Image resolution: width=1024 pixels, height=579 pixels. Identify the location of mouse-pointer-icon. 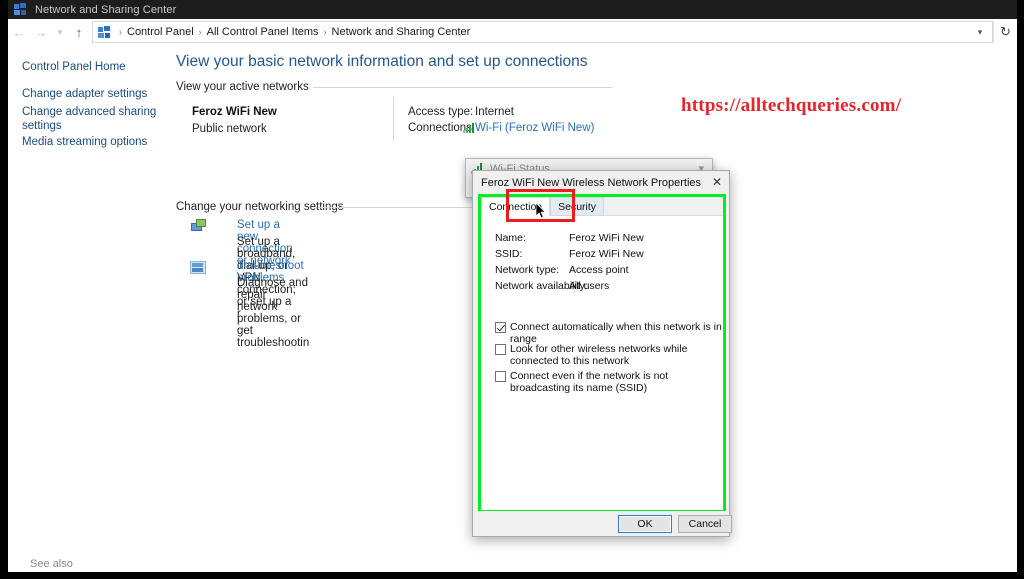
(541, 211).